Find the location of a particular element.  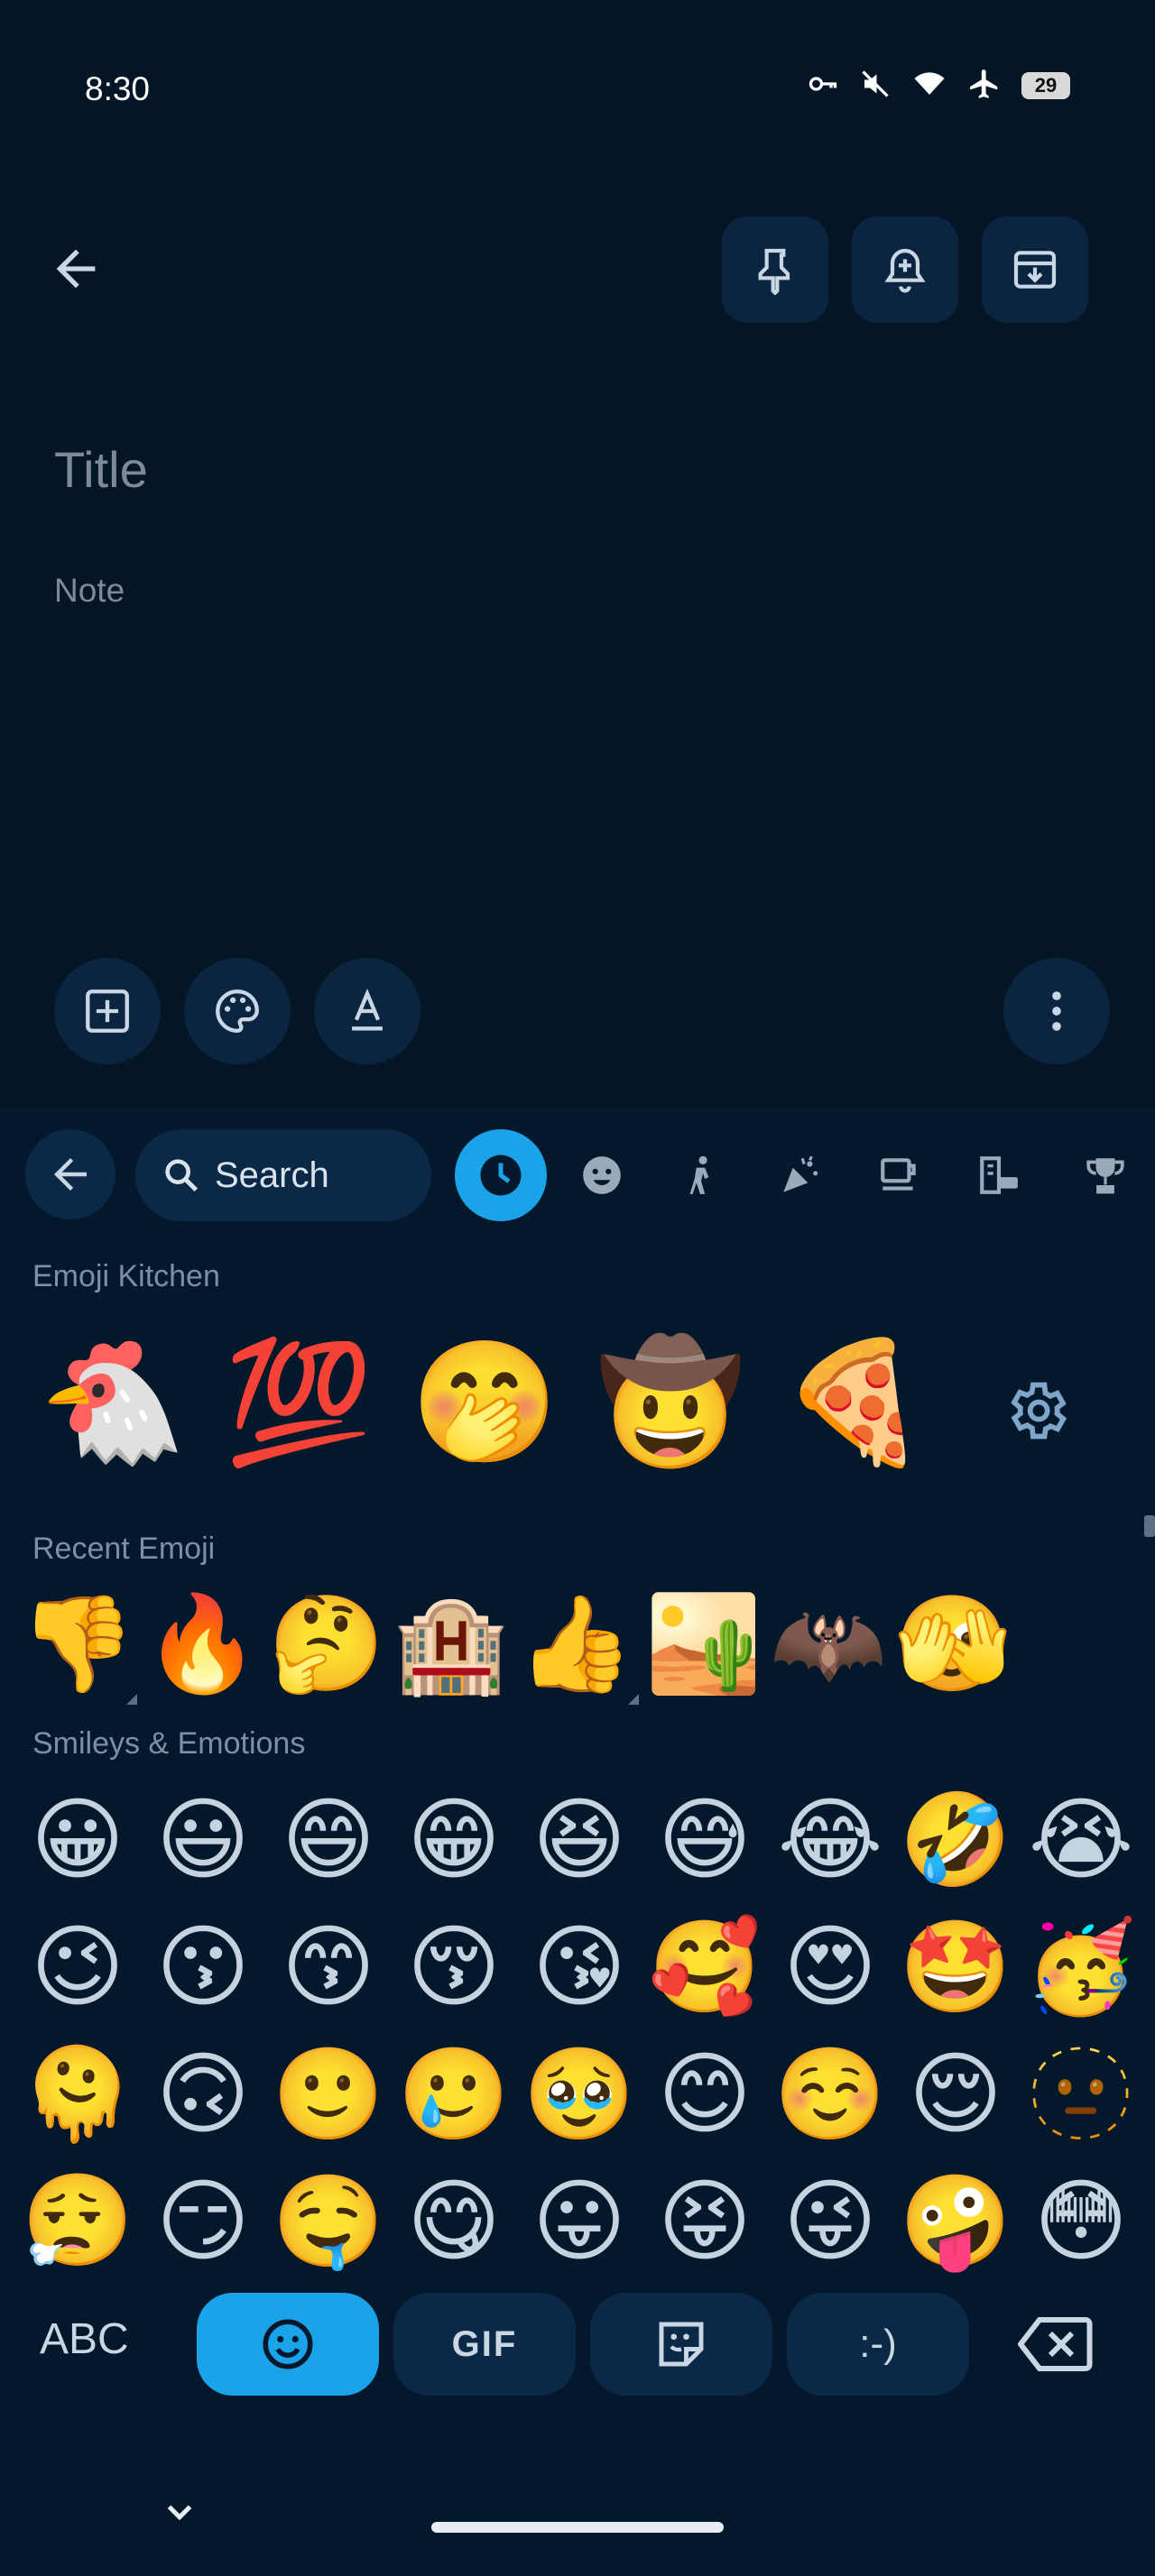

category-recent-tab is located at coordinates (501, 1175).